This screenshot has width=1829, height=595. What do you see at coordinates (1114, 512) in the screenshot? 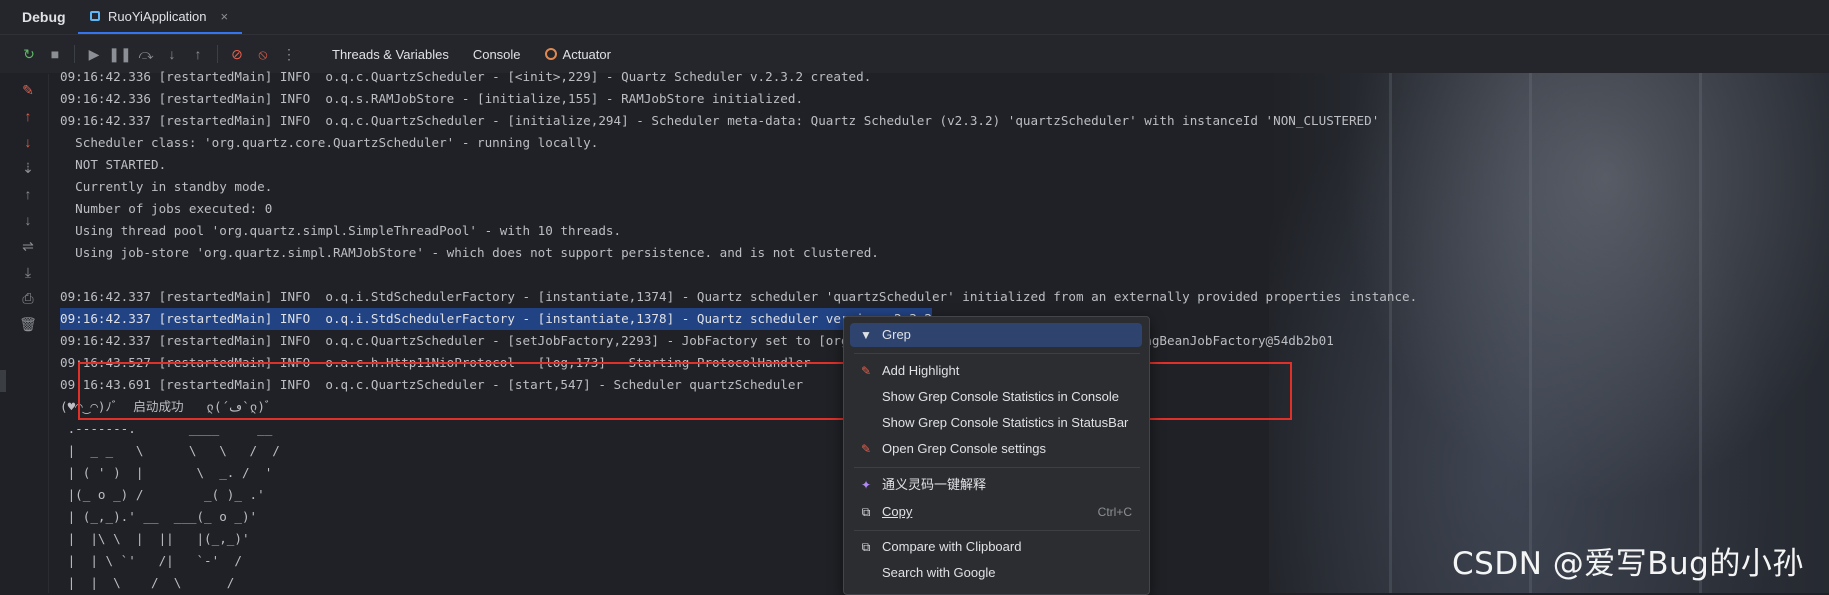
I see `copy-shortcut: Ctrl+C` at bounding box center [1114, 512].